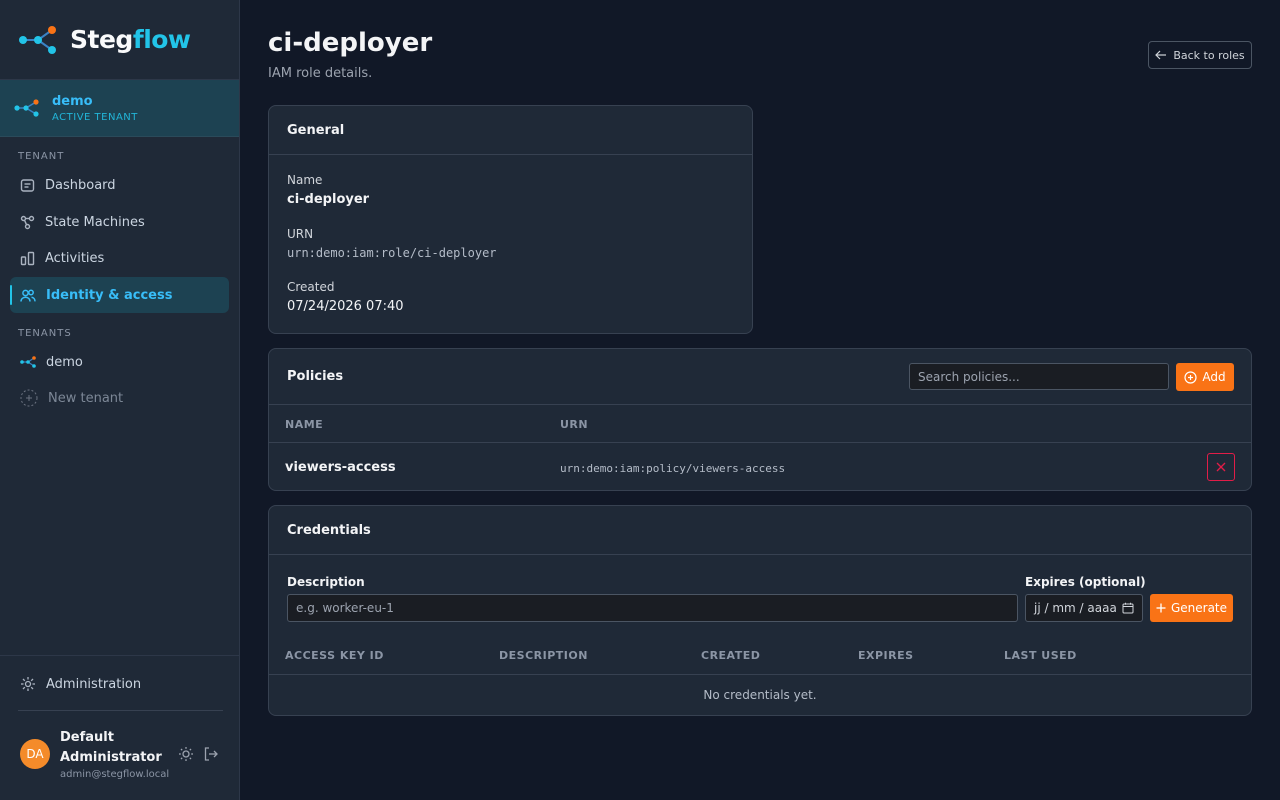 The width and height of the screenshot is (1280, 800). I want to click on active-tenant-name: demo, so click(72, 101).